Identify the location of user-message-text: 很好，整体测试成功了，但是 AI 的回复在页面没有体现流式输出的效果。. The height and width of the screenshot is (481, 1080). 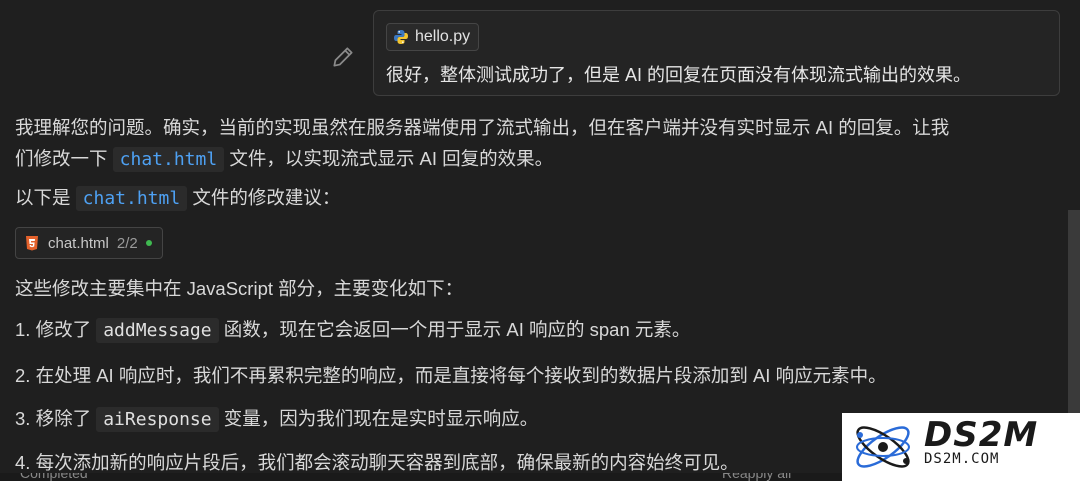
(679, 75).